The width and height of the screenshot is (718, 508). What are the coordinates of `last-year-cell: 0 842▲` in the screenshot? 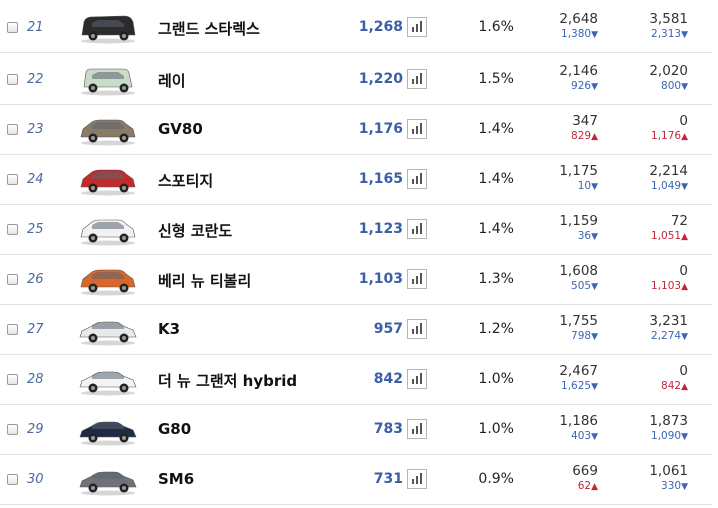 It's located at (654, 378).